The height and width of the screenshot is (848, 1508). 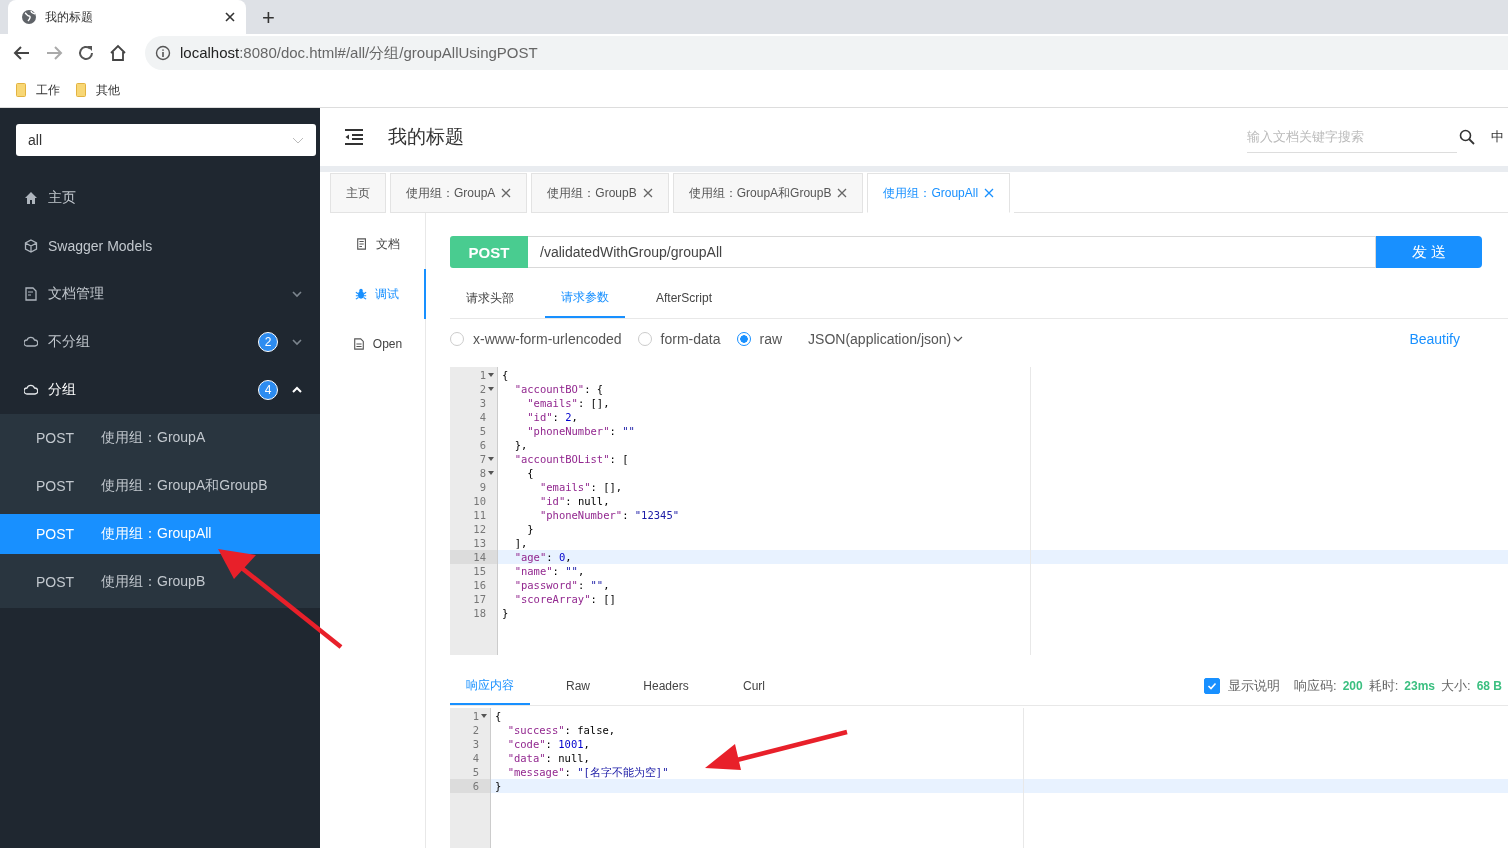 I want to click on line-number: 9, so click(x=482, y=487).